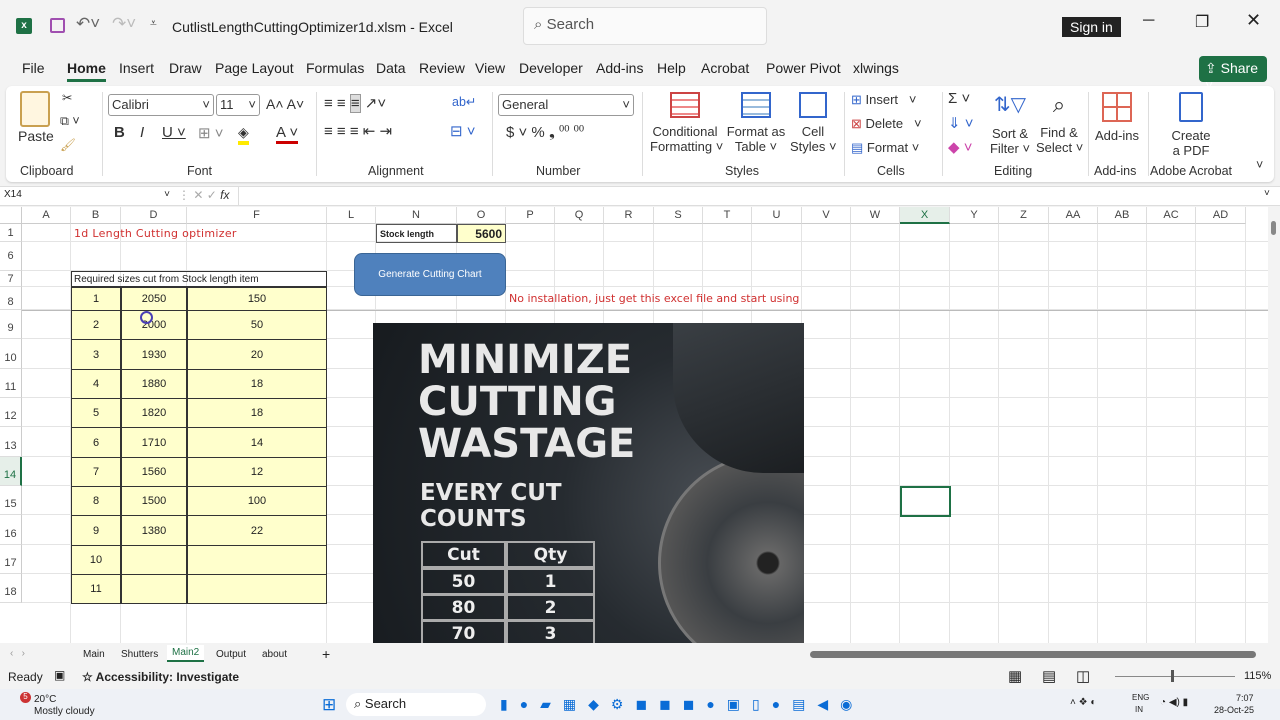 The width and height of the screenshot is (1280, 720). What do you see at coordinates (490, 68) in the screenshot?
I see `tab-view: View` at bounding box center [490, 68].